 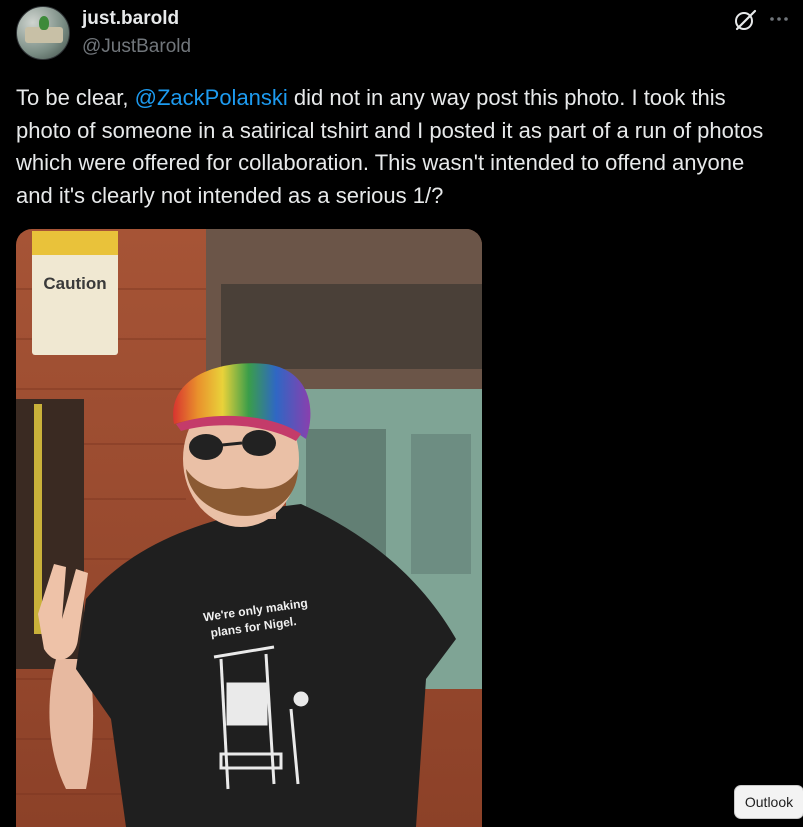 What do you see at coordinates (745, 20) in the screenshot?
I see `grok-icon` at bounding box center [745, 20].